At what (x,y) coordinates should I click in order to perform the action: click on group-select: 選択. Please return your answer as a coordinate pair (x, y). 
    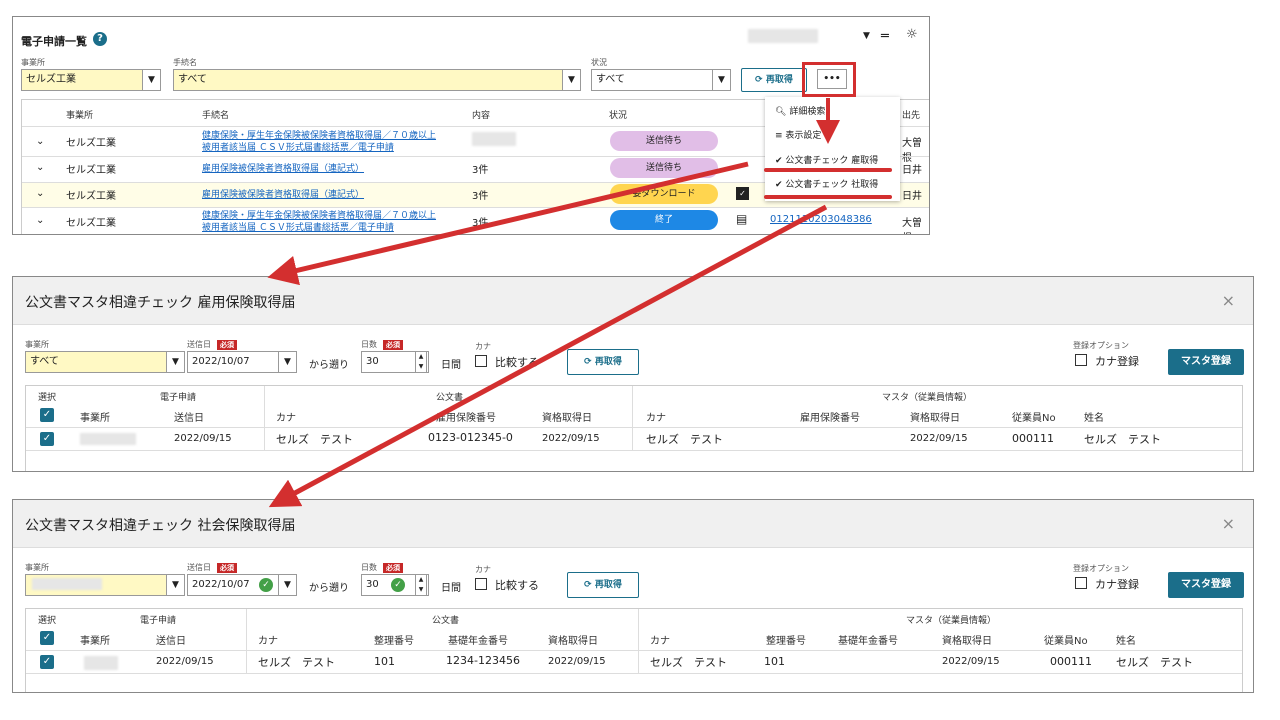
    Looking at the image, I should click on (47, 621).